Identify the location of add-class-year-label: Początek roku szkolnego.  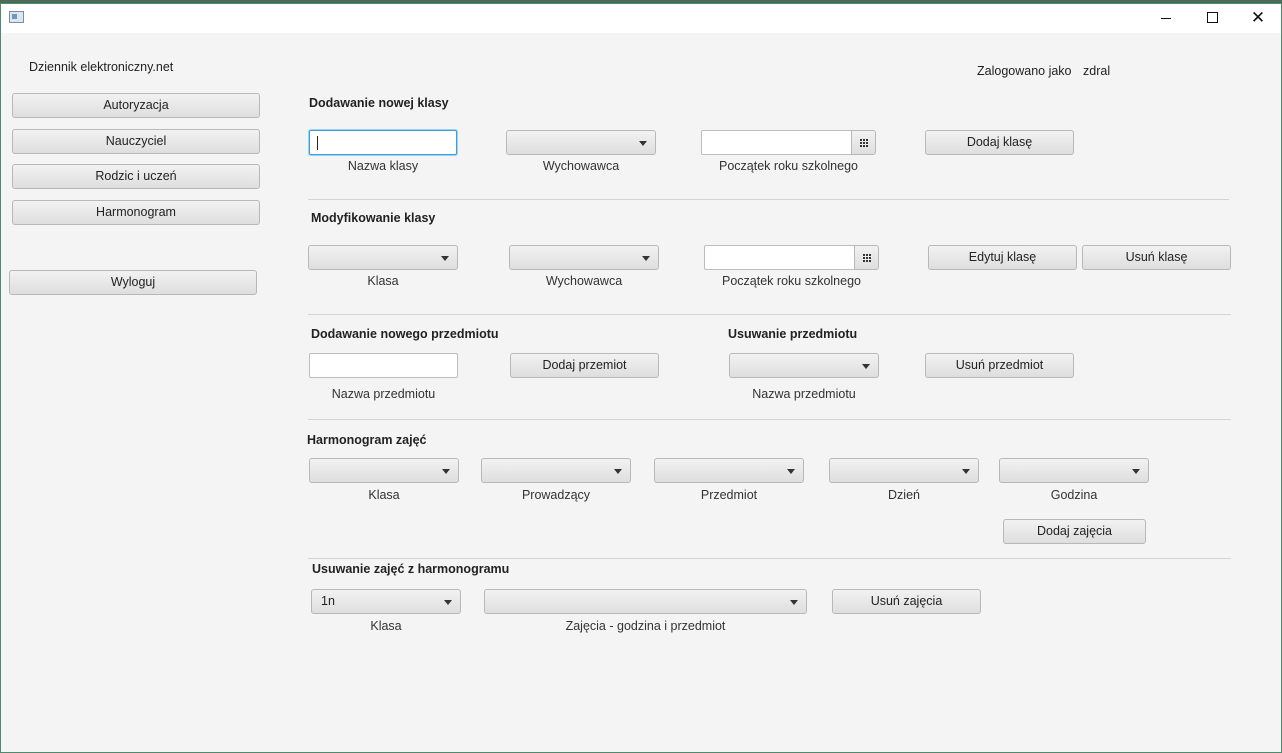
(788, 166).